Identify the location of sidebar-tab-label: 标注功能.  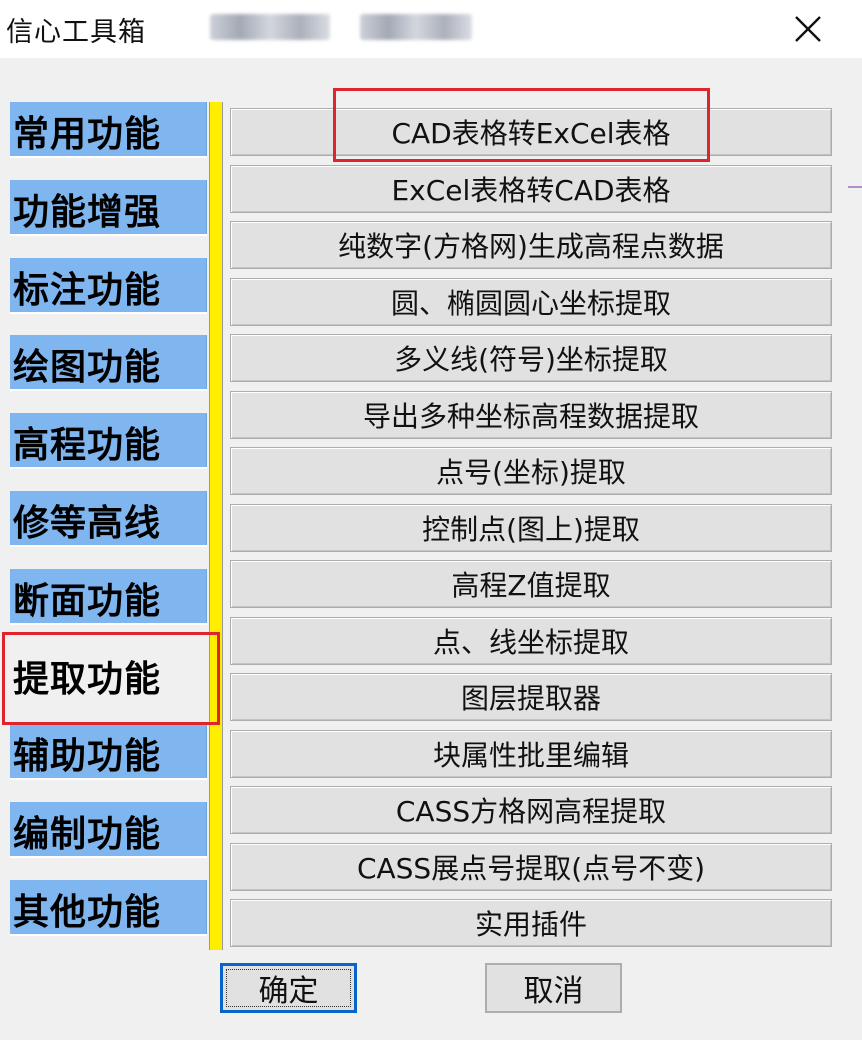
(87, 289).